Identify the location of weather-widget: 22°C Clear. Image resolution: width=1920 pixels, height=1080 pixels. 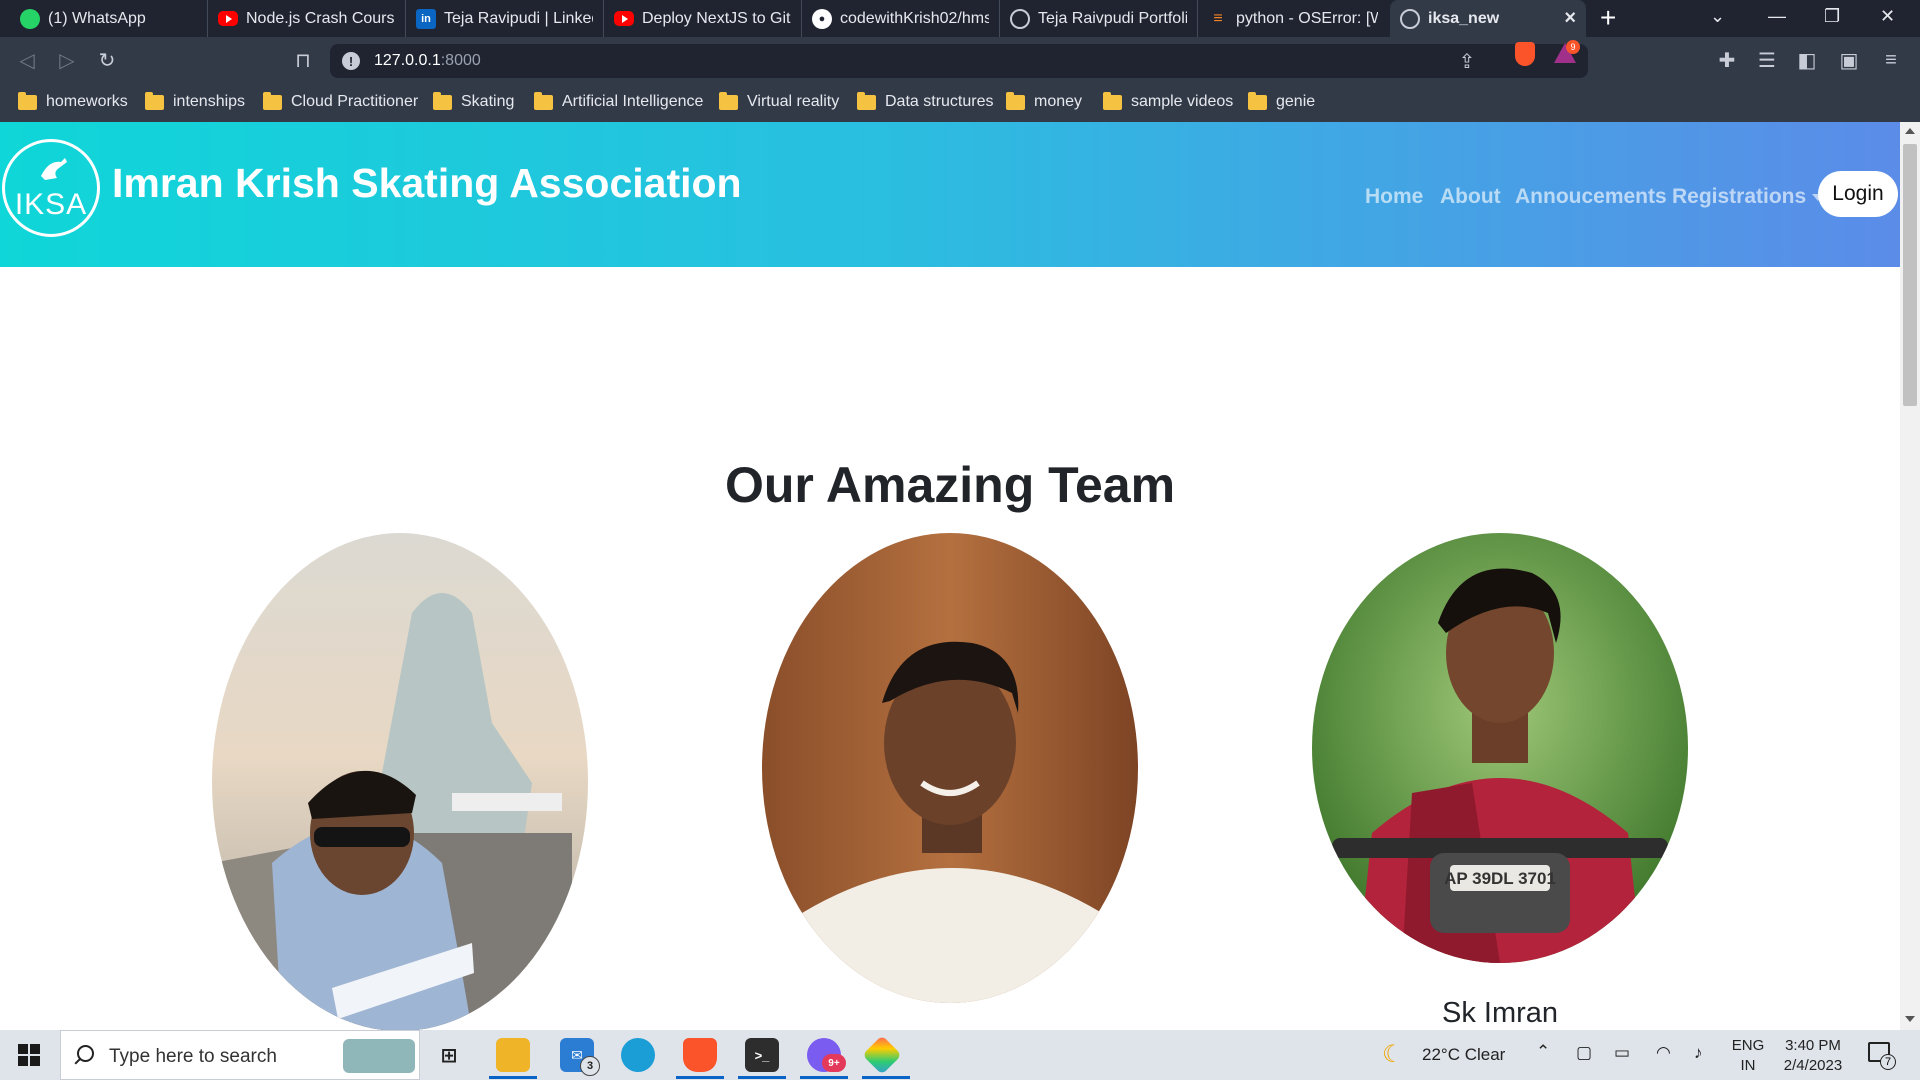
(1463, 1055).